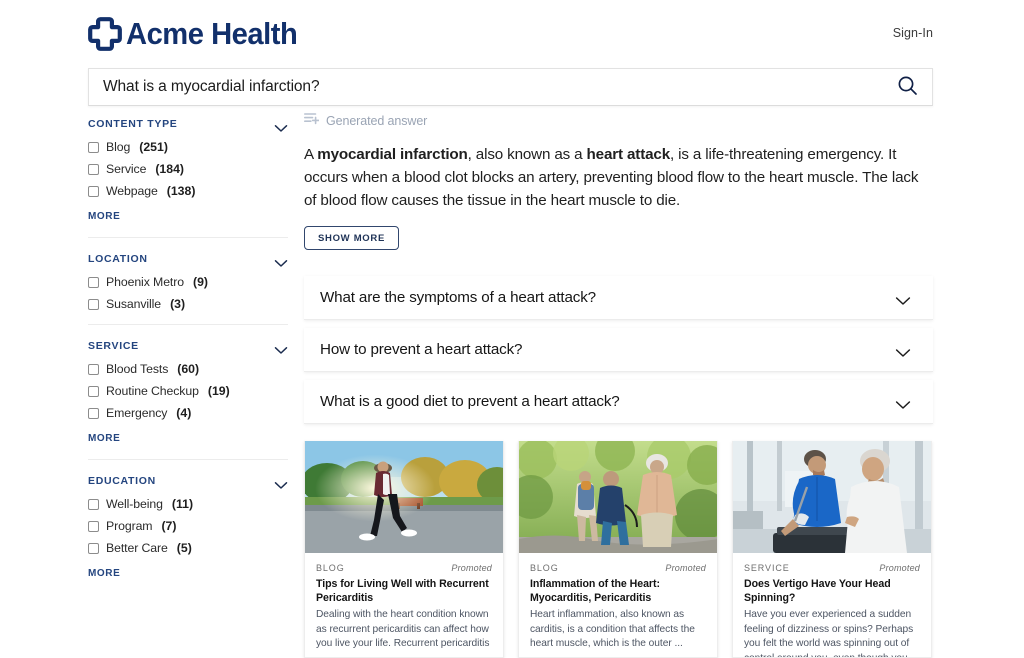 The image size is (1024, 658). Describe the element at coordinates (188, 391) in the screenshot. I see `facet-option: Routine Checkup (19)` at that location.